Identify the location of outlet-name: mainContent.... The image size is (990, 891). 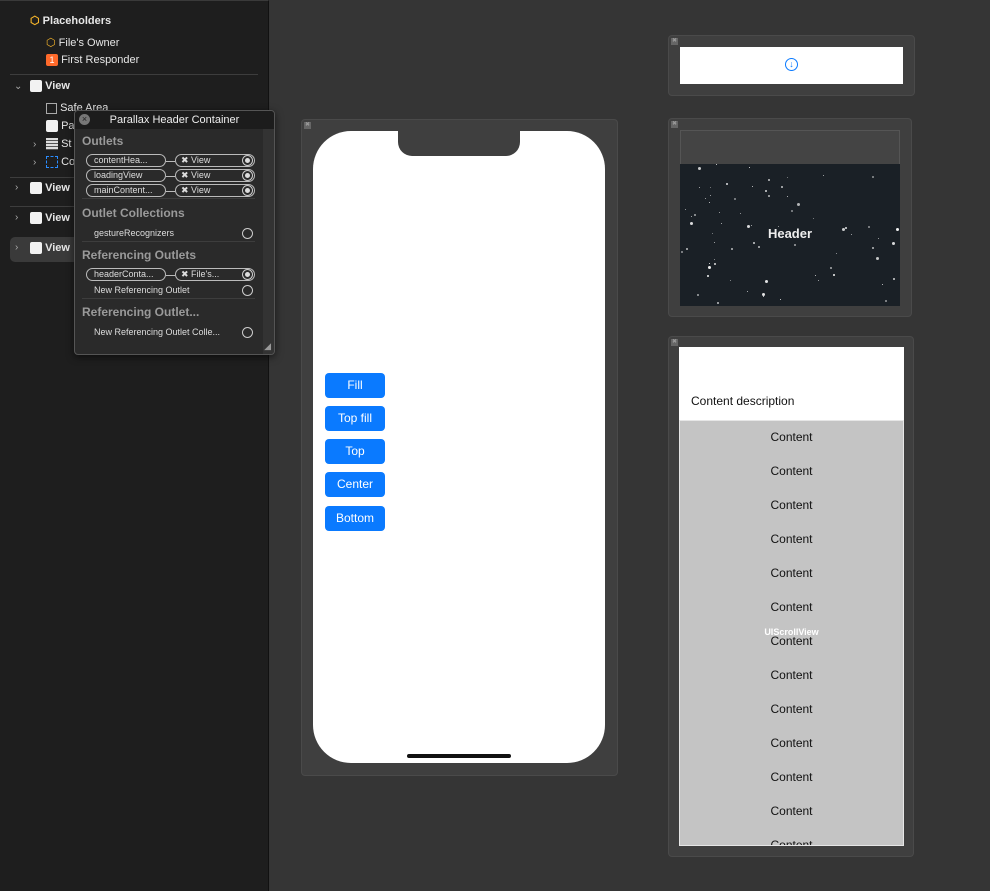
(126, 190).